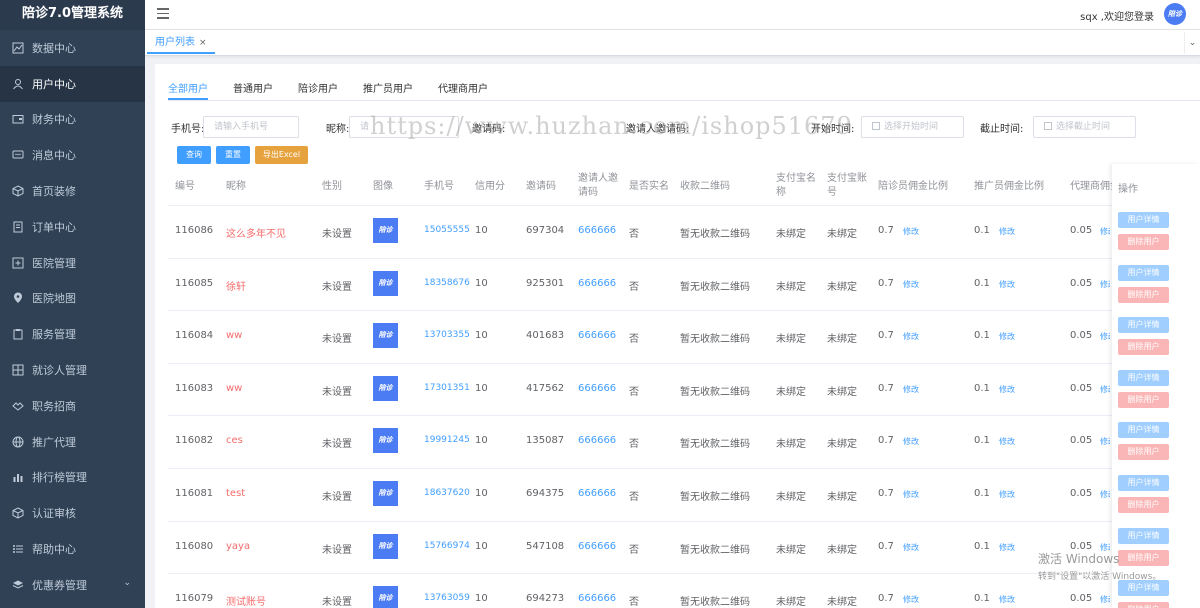 The width and height of the screenshot is (1200, 608). Describe the element at coordinates (447, 230) in the screenshot. I see `cell-phone: 15055555777` at that location.